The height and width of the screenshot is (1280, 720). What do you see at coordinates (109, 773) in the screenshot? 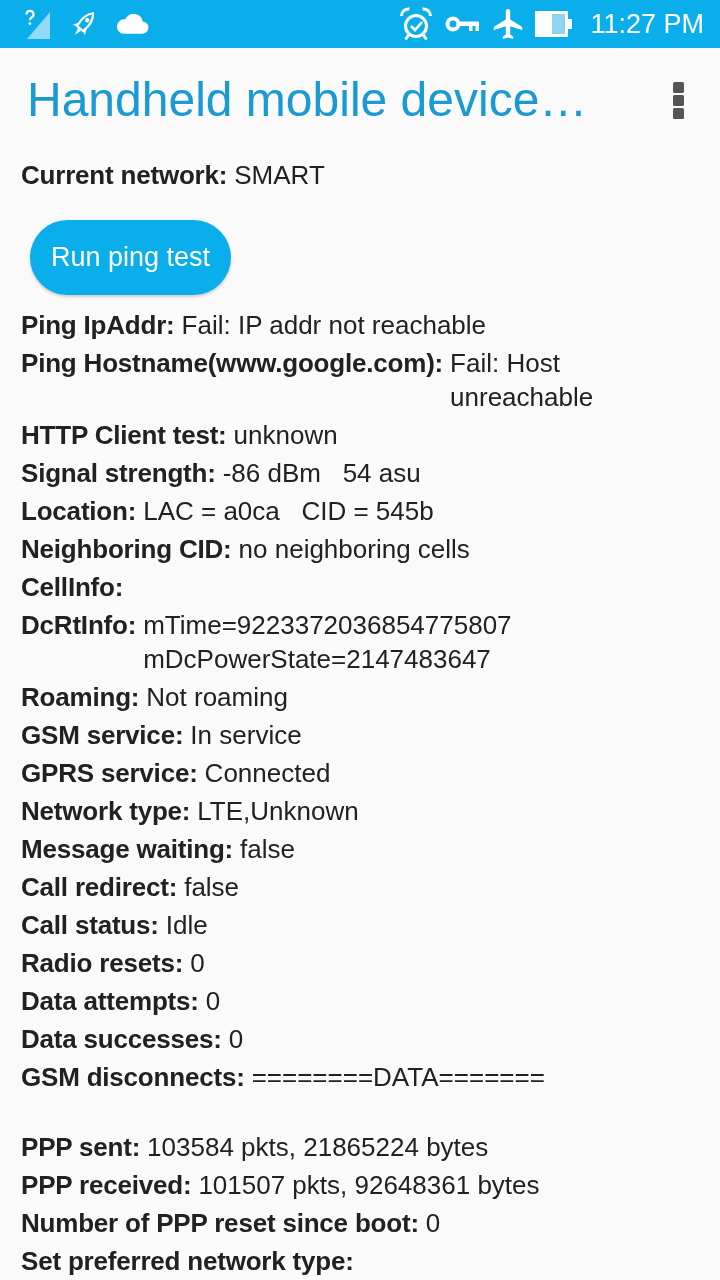
I see `info-label: GPRS service:` at bounding box center [109, 773].